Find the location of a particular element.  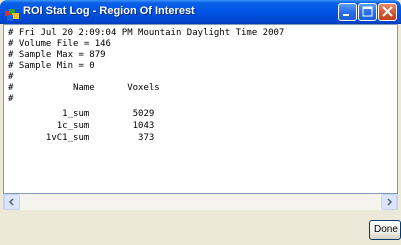

scroll-right-button is located at coordinates (389, 202).